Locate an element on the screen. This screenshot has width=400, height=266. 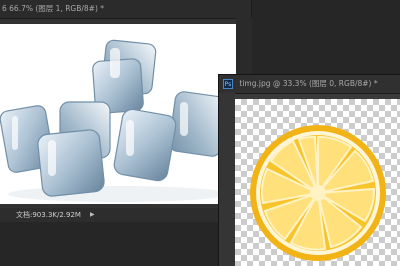
document-tab-lemon: Ps timg.jpg @ 33.3% (图层 0, RGB/8#) * is located at coordinates (309, 84).